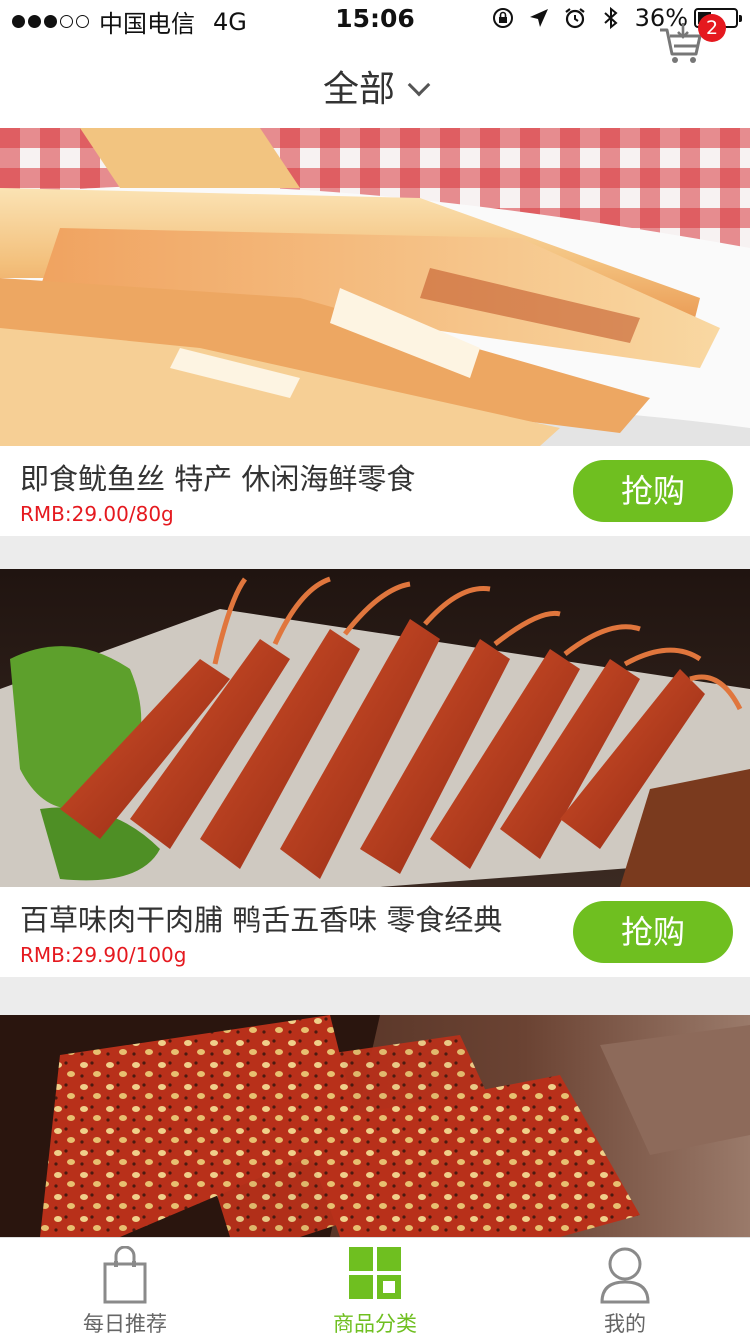  I want to click on rotation-lock-icon, so click(502, 18).